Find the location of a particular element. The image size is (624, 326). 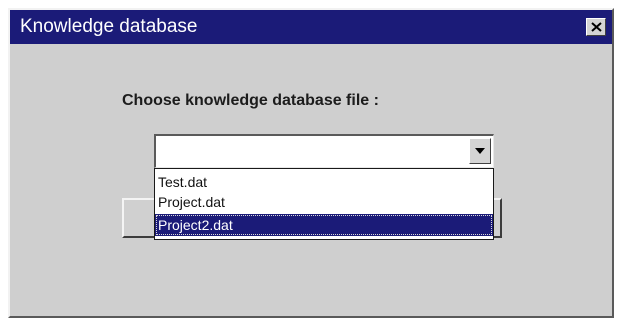

close-button is located at coordinates (596, 27).